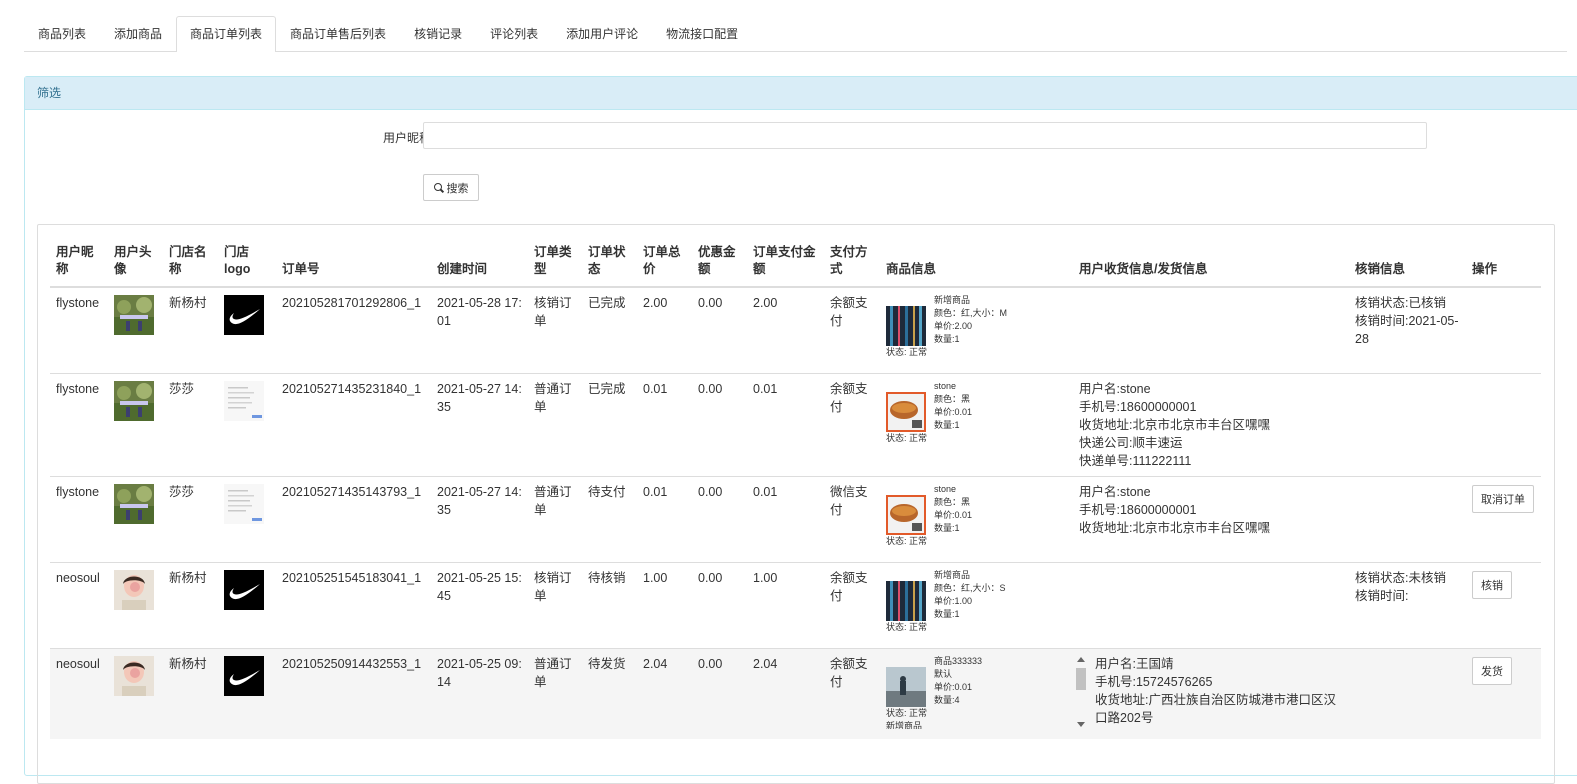  What do you see at coordinates (1081, 659) in the screenshot?
I see `scroll-up-icon` at bounding box center [1081, 659].